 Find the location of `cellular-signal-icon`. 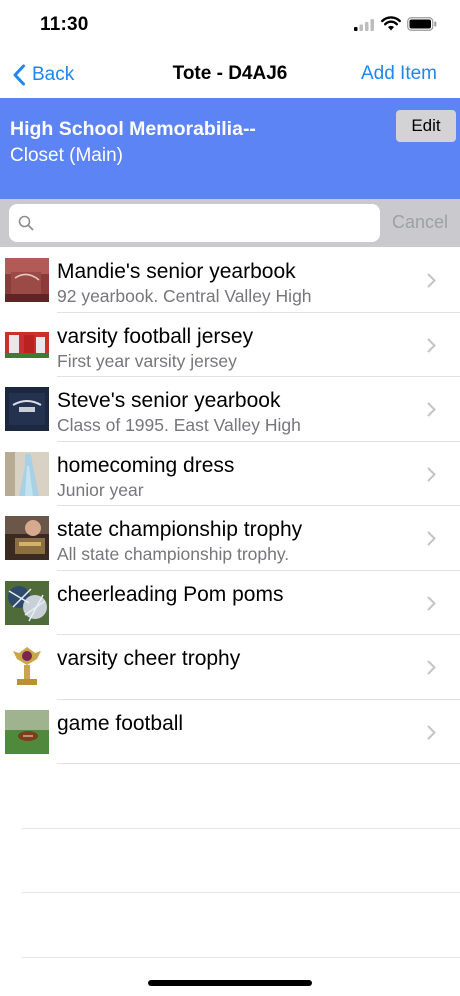

cellular-signal-icon is located at coordinates (364, 25).